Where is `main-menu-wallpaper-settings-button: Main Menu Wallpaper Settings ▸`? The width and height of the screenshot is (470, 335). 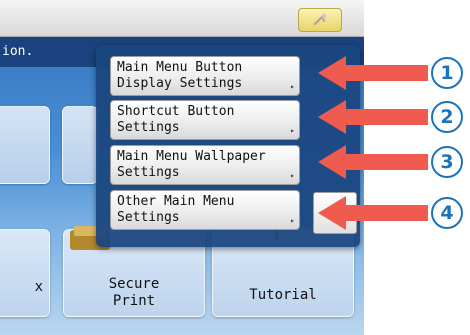 main-menu-wallpaper-settings-button: Main Menu Wallpaper Settings ▸ is located at coordinates (205, 165).